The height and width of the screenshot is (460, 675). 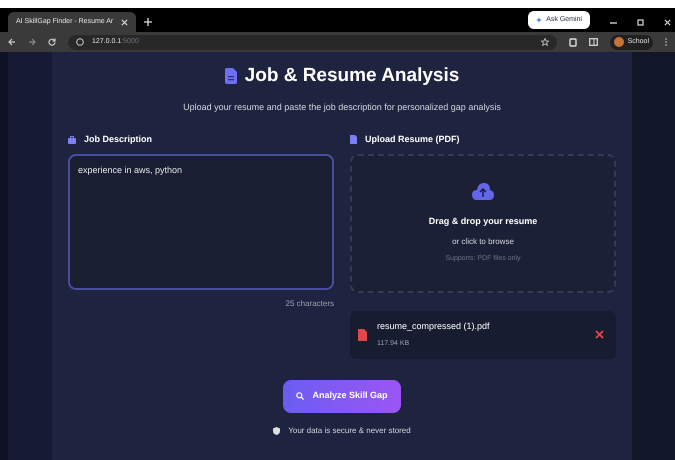 What do you see at coordinates (230, 76) in the screenshot?
I see `document-icon` at bounding box center [230, 76].